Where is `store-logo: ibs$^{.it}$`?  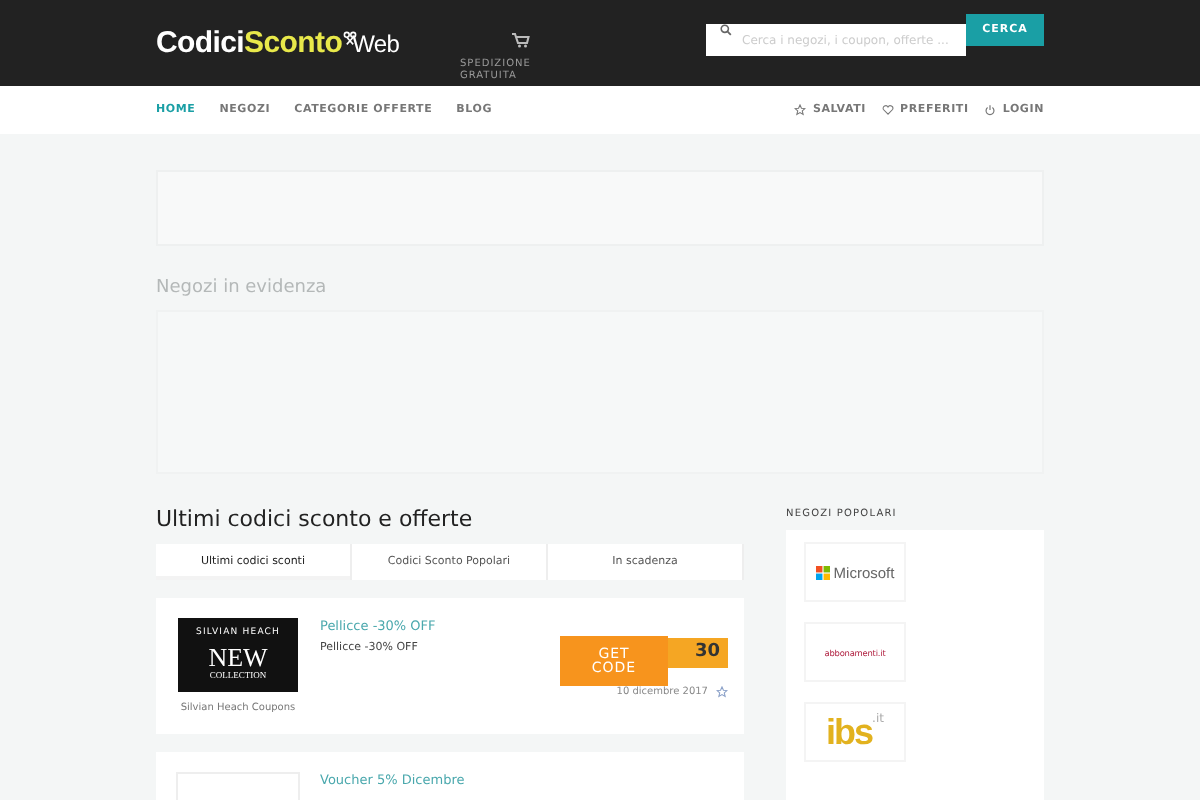
store-logo: ibs$^{.it}$ is located at coordinates (855, 732).